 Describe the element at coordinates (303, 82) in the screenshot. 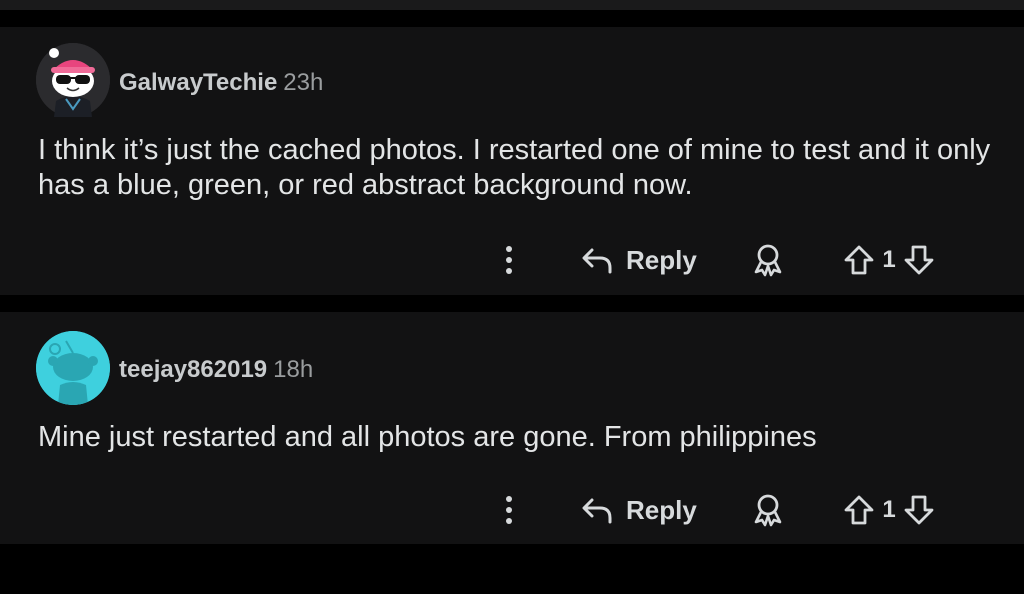

I see `timestamp: 23h` at that location.